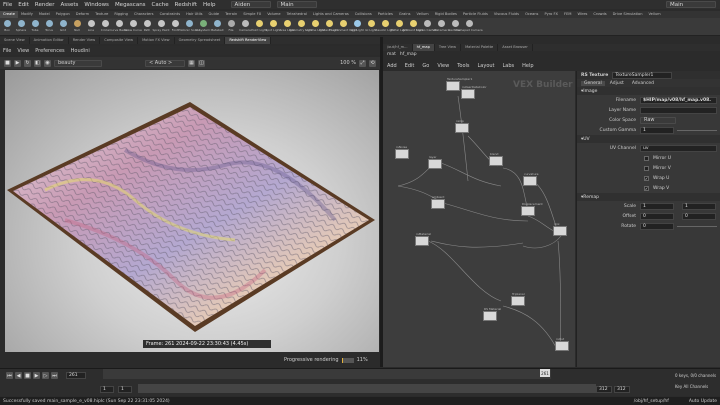 This screenshot has width=720, height=405. What do you see at coordinates (9, 375) in the screenshot?
I see `go-start-icon: ⏮` at bounding box center [9, 375].